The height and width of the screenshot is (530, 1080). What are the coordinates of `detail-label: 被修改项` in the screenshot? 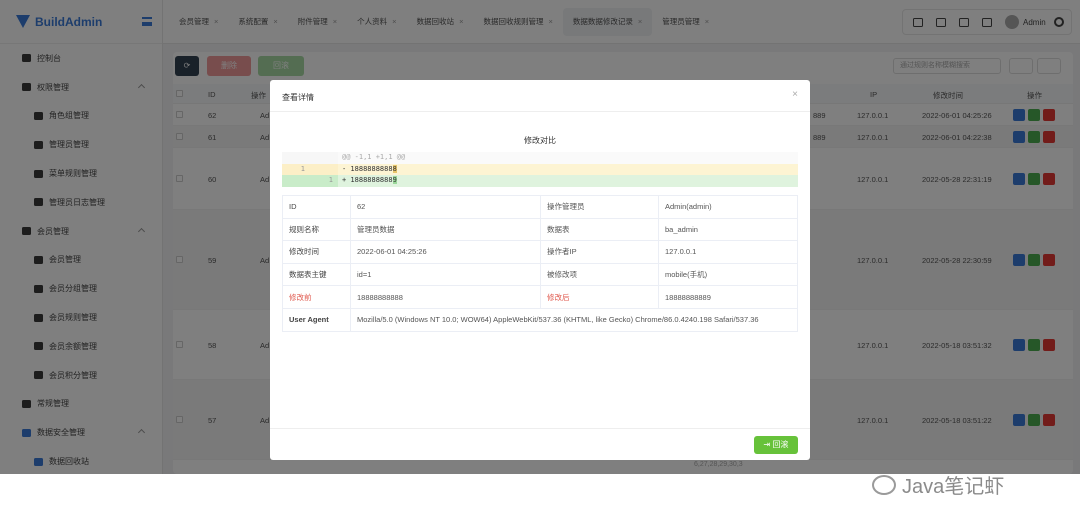 It's located at (599, 274).